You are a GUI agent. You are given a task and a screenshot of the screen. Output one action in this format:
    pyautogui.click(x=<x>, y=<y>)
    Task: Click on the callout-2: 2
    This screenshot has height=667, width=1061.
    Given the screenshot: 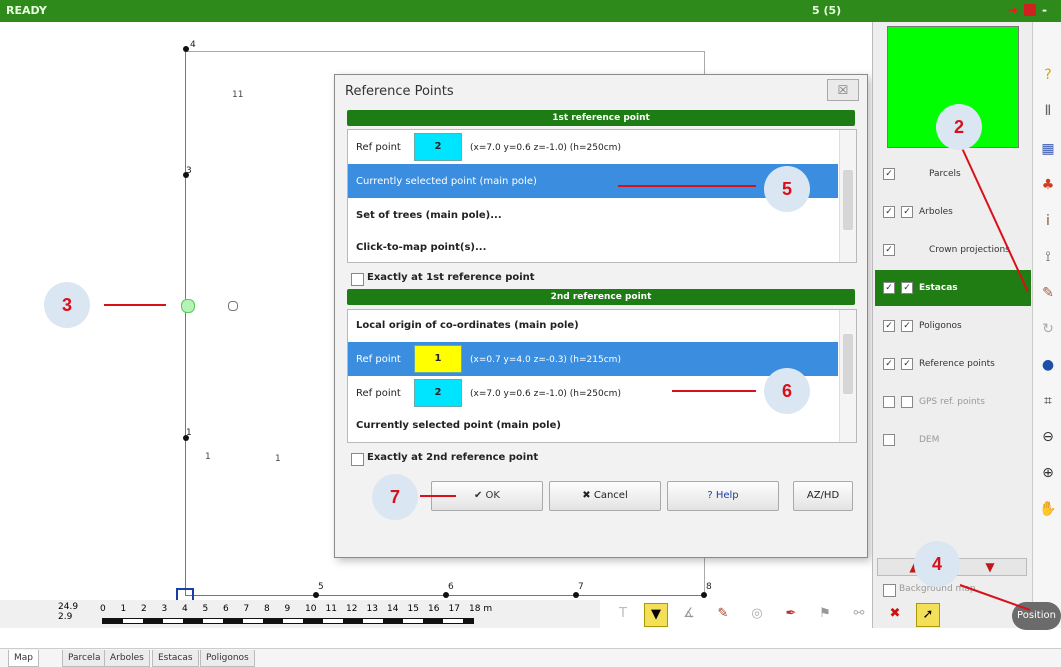 What is the action you would take?
    pyautogui.click(x=959, y=127)
    